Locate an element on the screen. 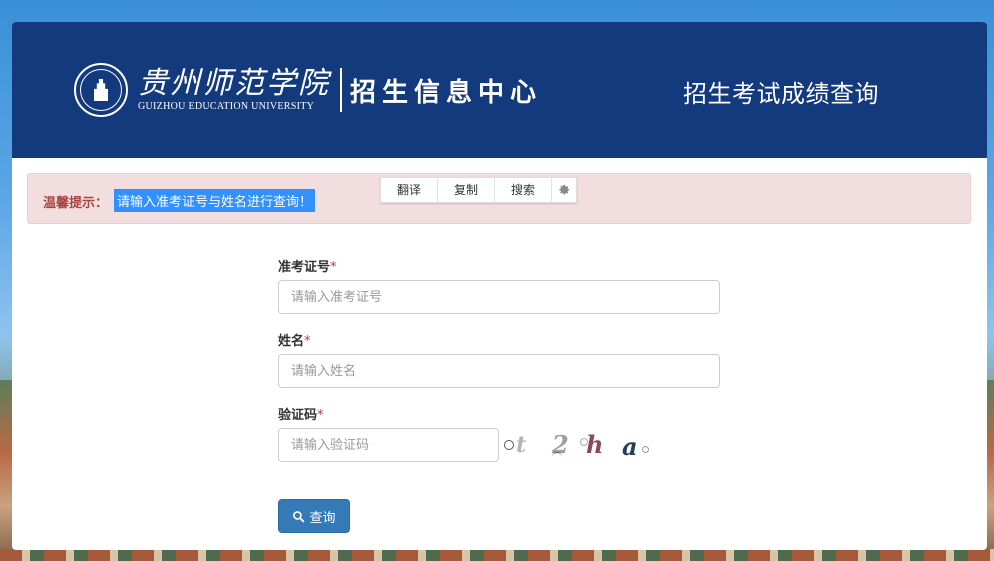 The width and height of the screenshot is (994, 561). query-button: 查询 is located at coordinates (314, 516).